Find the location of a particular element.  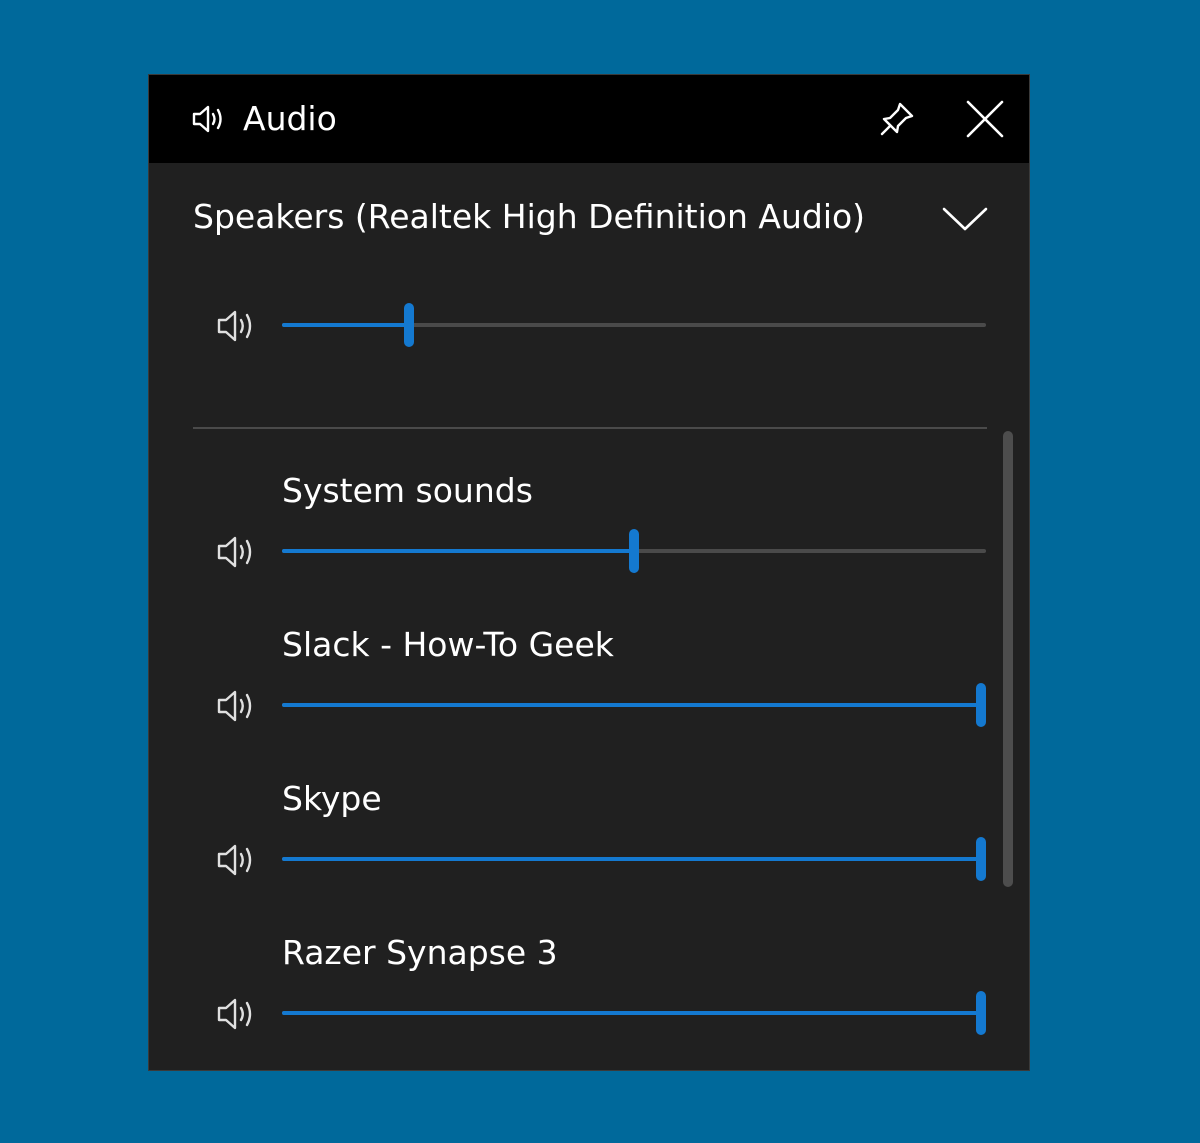

app-name: Razer Synapse 3 is located at coordinates (420, 952).